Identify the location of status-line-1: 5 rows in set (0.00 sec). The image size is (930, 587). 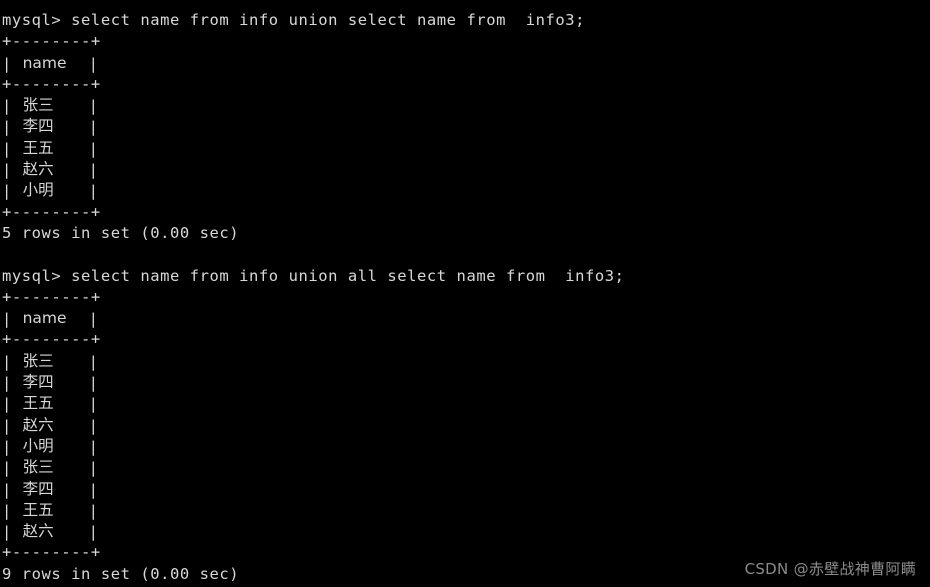
(121, 232).